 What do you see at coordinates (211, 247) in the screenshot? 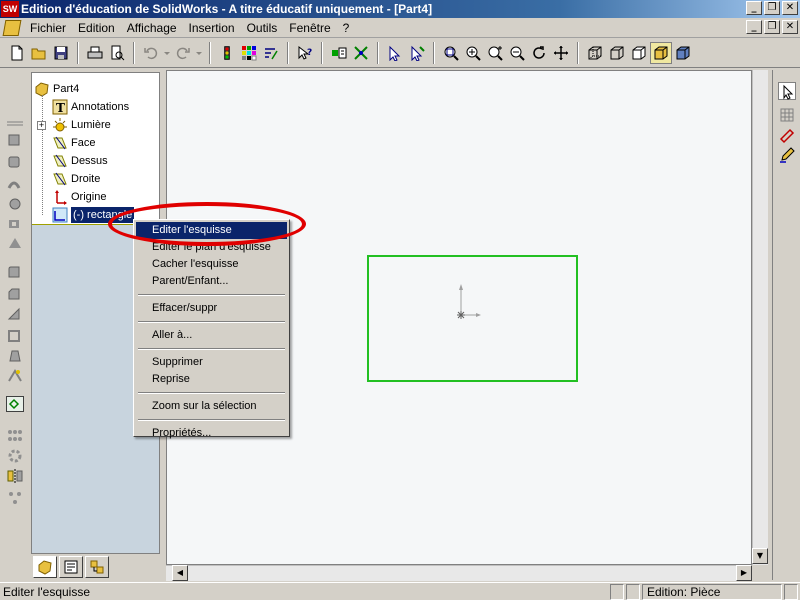
I see `menu-item-edit-sketch-plane: Editer le plan d'esquisse` at bounding box center [211, 247].